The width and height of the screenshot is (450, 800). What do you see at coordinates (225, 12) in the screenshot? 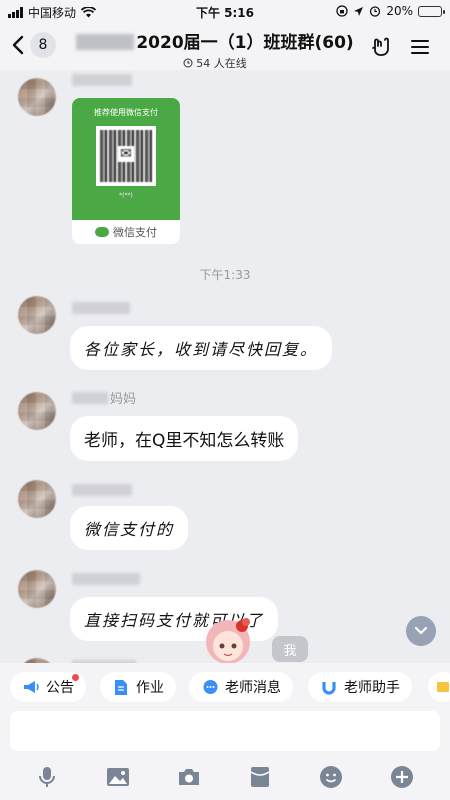
I see `status-bar: 中国移动 下午 5:16 20%` at bounding box center [225, 12].